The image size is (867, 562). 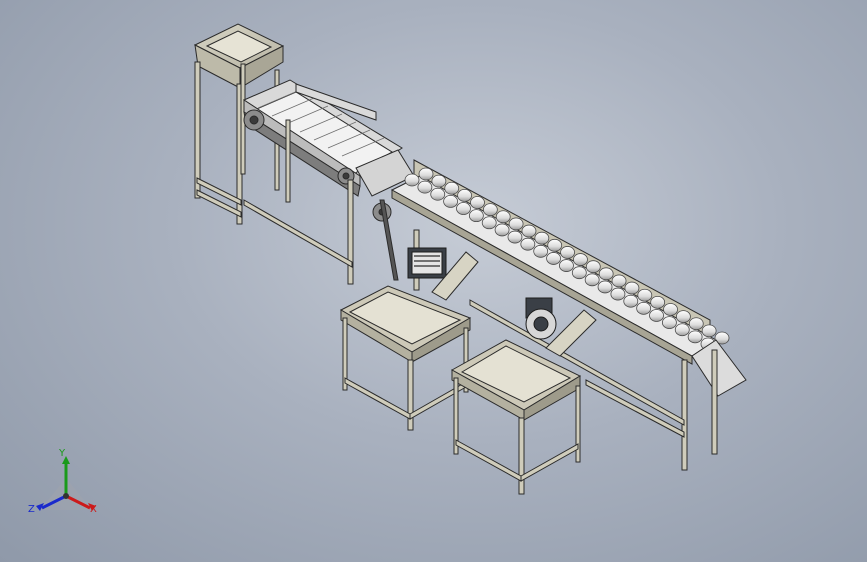 What do you see at coordinates (62, 453) in the screenshot?
I see `y-axis-label: Y` at bounding box center [62, 453].